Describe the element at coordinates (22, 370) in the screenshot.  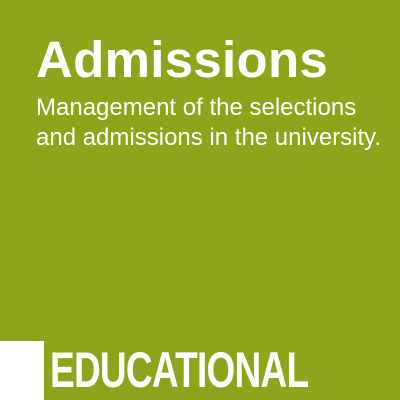
I see `category-marker` at that location.